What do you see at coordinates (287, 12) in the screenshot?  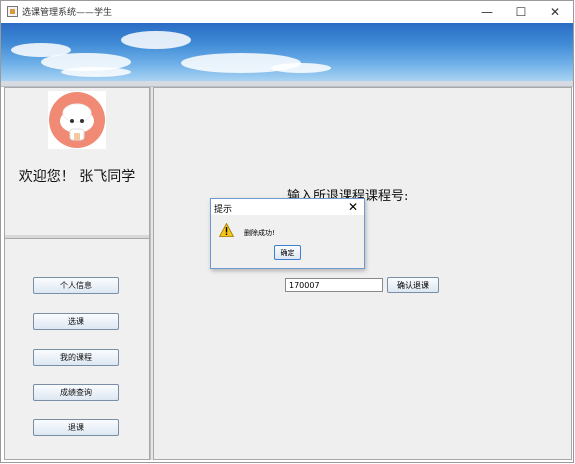 I see `title-bar: 选课管理系统——学生 — ☐ ✕` at bounding box center [287, 12].